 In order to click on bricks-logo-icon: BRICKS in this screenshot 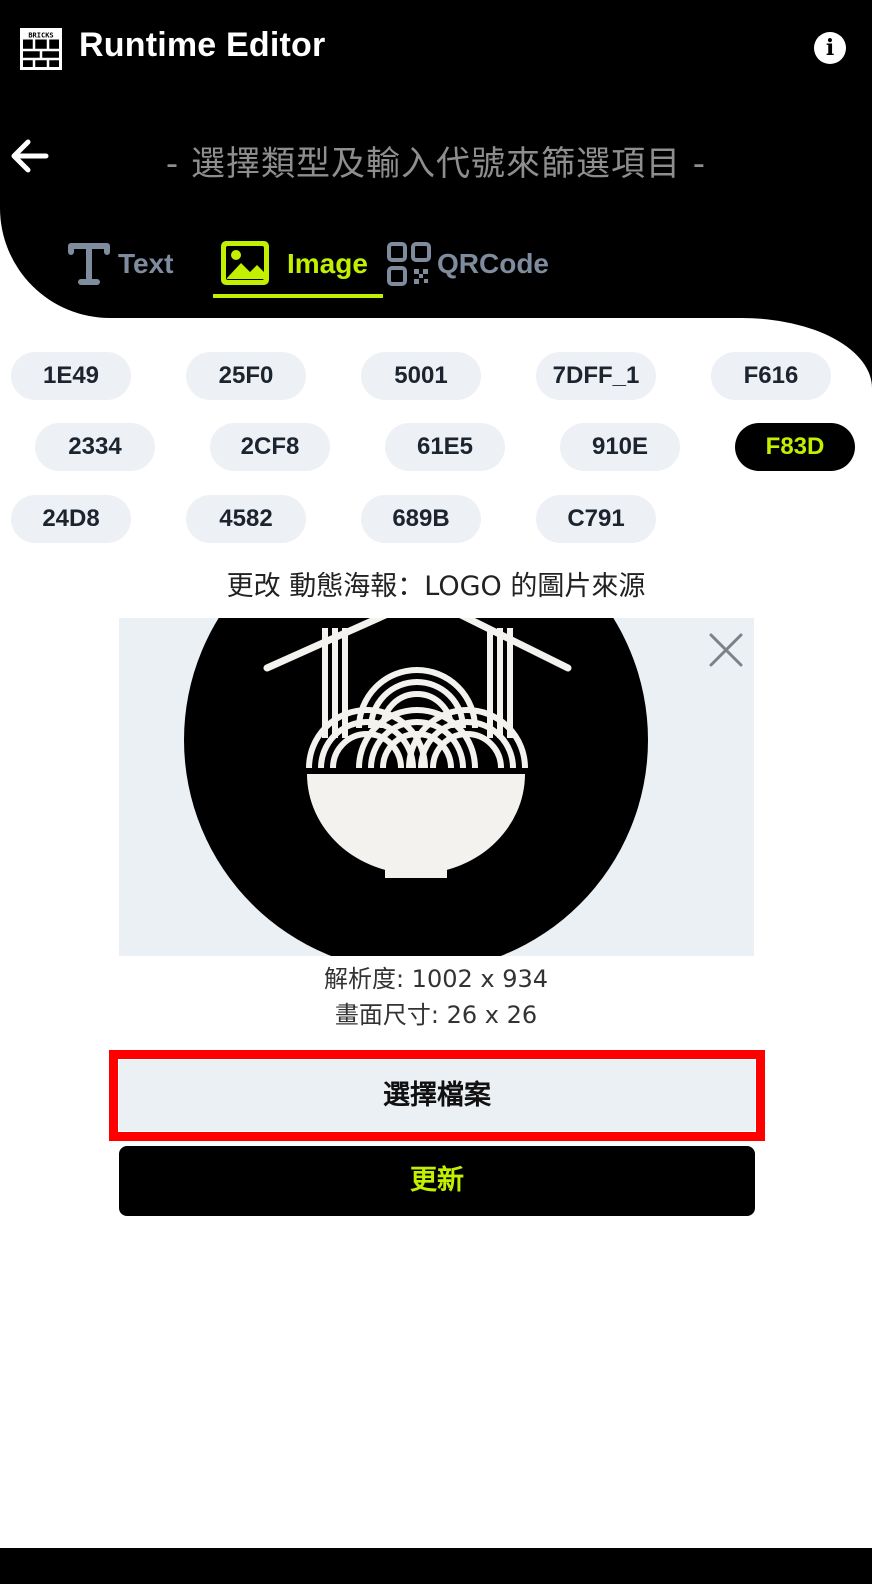, I will do `click(41, 49)`.